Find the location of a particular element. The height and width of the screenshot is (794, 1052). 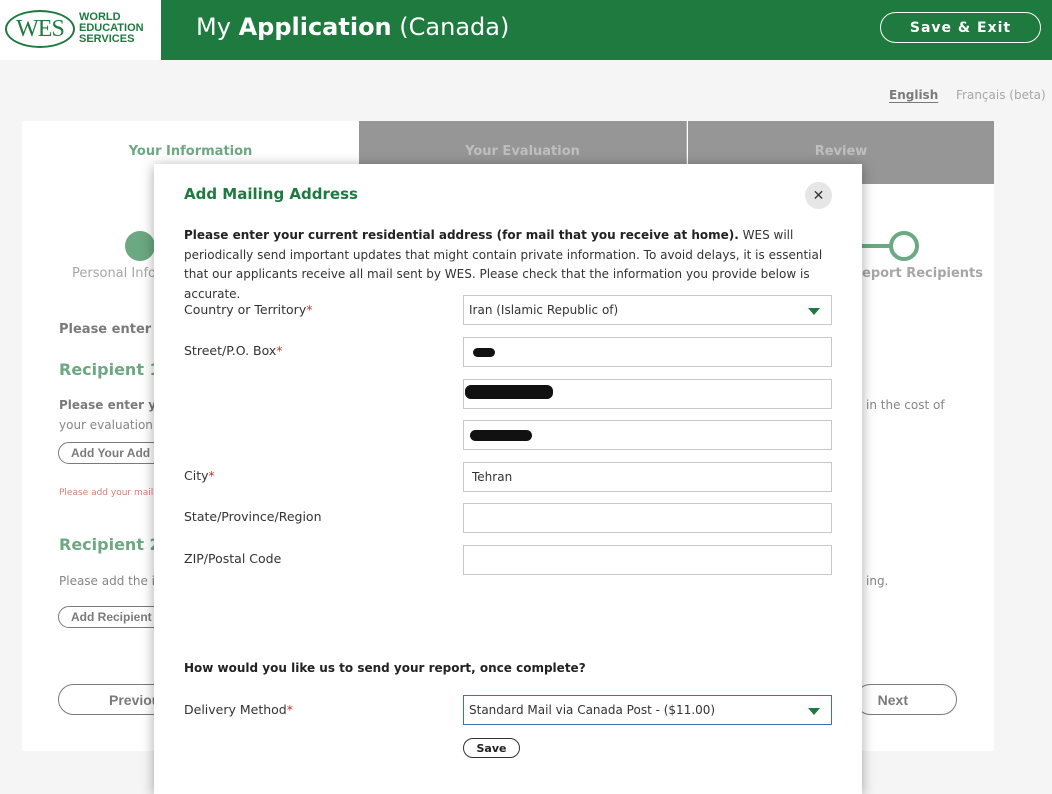

city-label: City* is located at coordinates (199, 475).